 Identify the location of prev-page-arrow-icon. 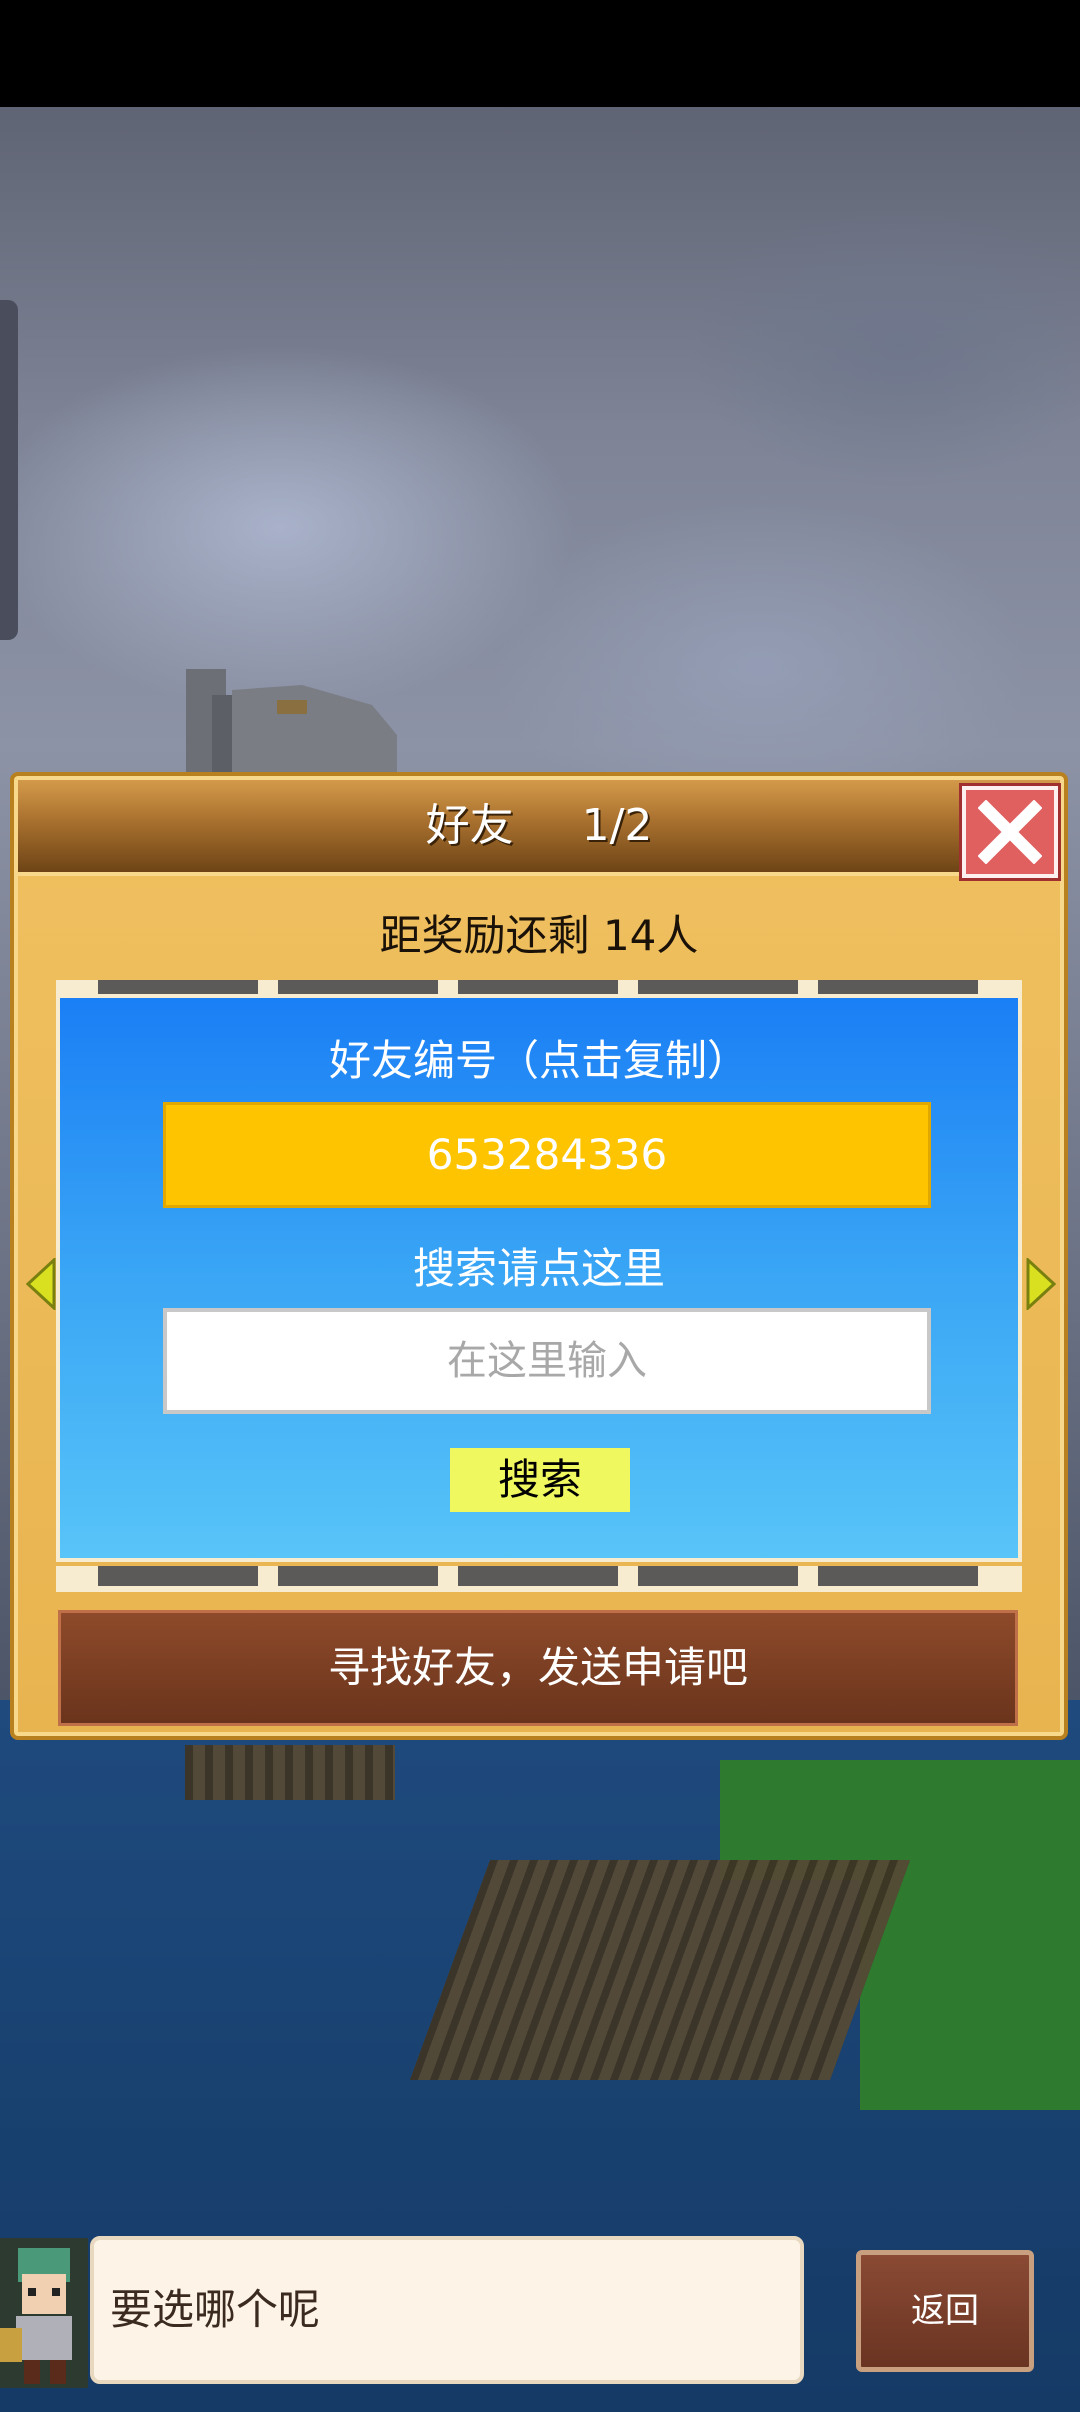
(41, 1284).